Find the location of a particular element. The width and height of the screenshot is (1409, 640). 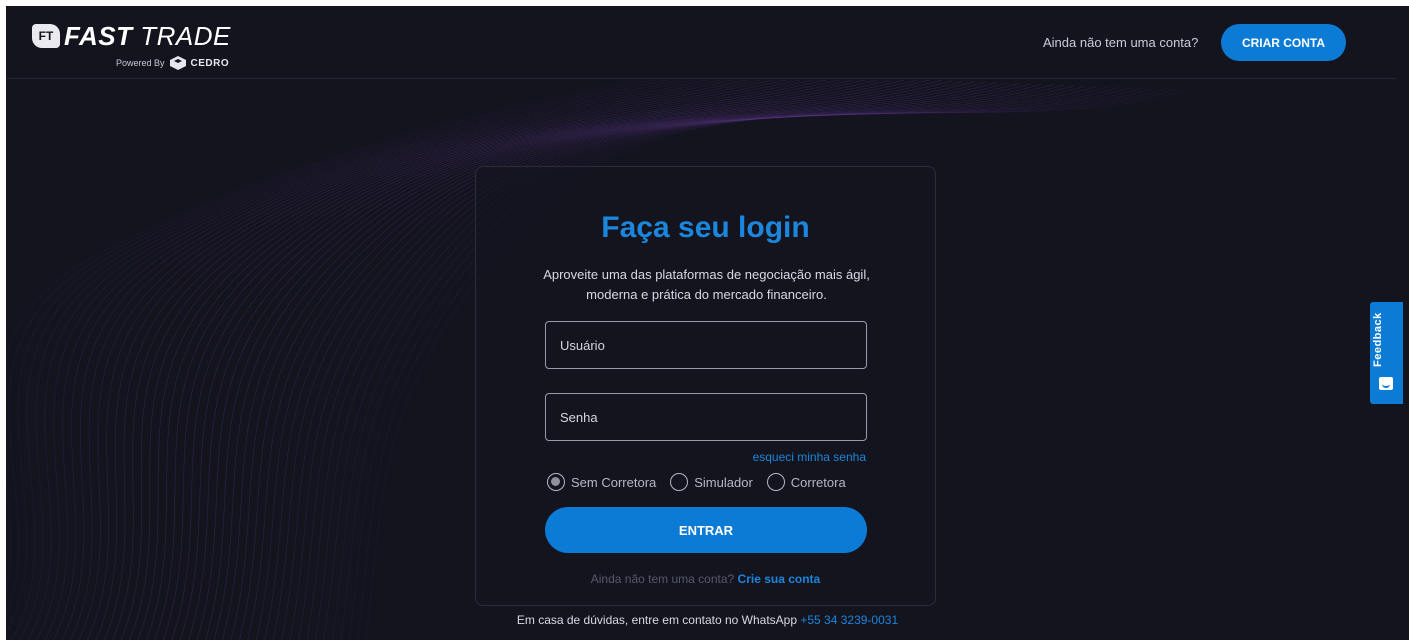

radio-label: Simulador is located at coordinates (723, 482).